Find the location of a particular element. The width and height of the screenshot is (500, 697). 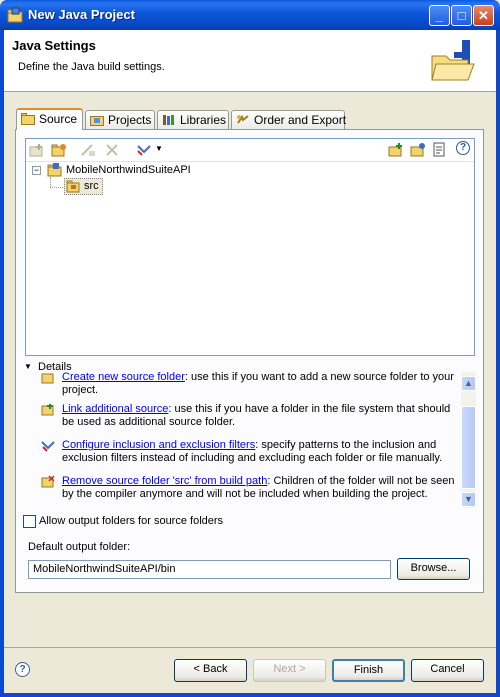

package-folder-icon is located at coordinates (73, 186).